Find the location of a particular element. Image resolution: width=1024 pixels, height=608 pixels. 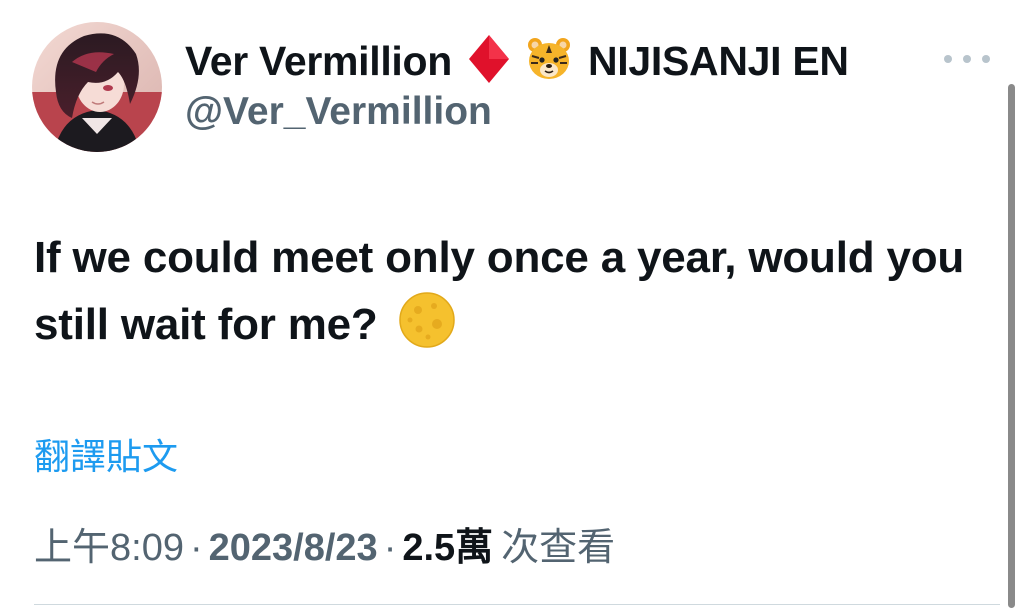

tweet-date: 2023/8/23 is located at coordinates (293, 548).